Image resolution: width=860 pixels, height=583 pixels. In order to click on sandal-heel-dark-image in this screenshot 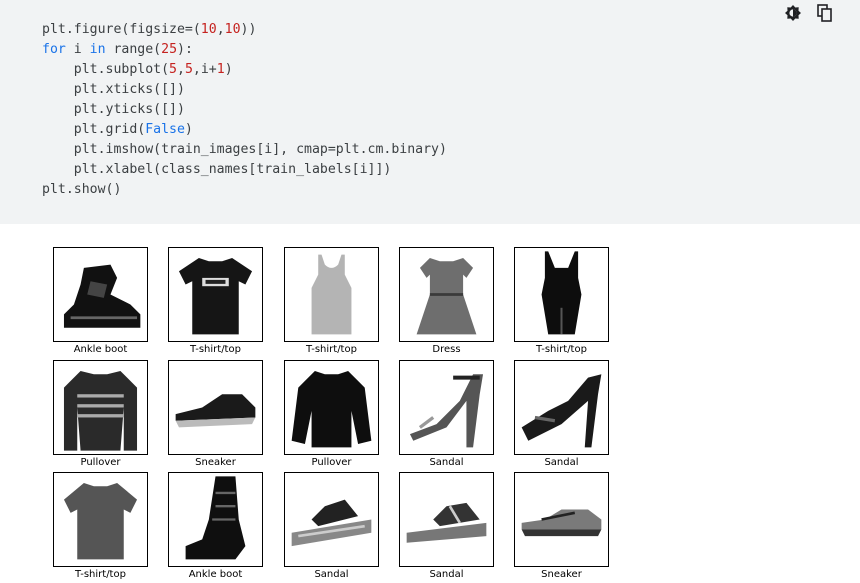, I will do `click(561, 407)`.